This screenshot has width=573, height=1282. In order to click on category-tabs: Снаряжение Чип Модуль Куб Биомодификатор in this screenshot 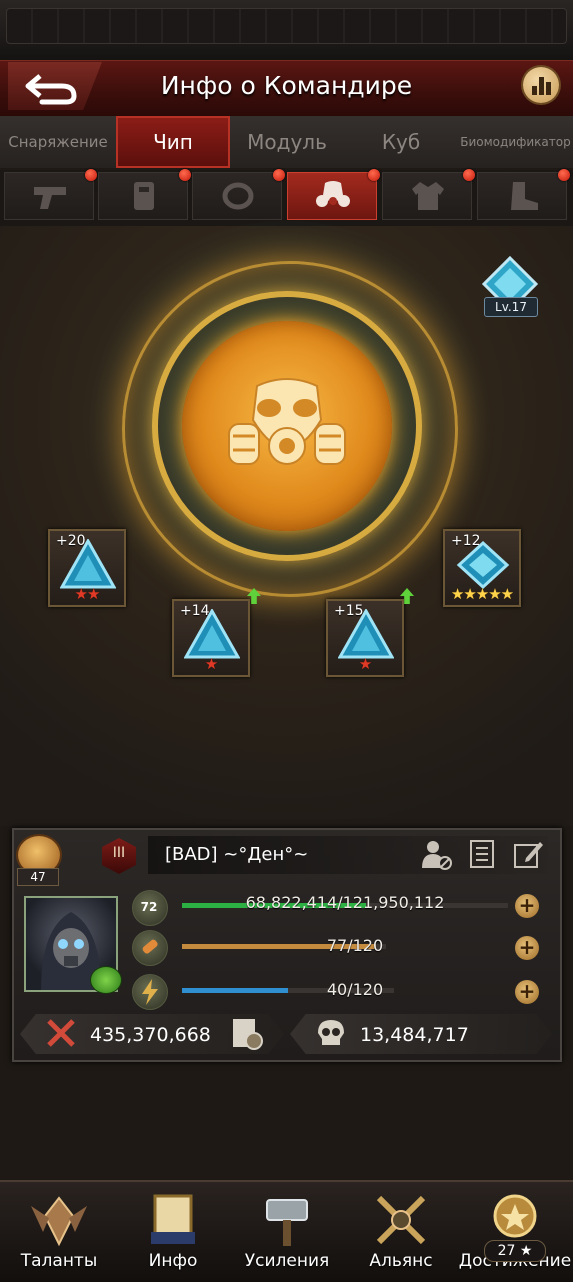, I will do `click(286, 142)`.